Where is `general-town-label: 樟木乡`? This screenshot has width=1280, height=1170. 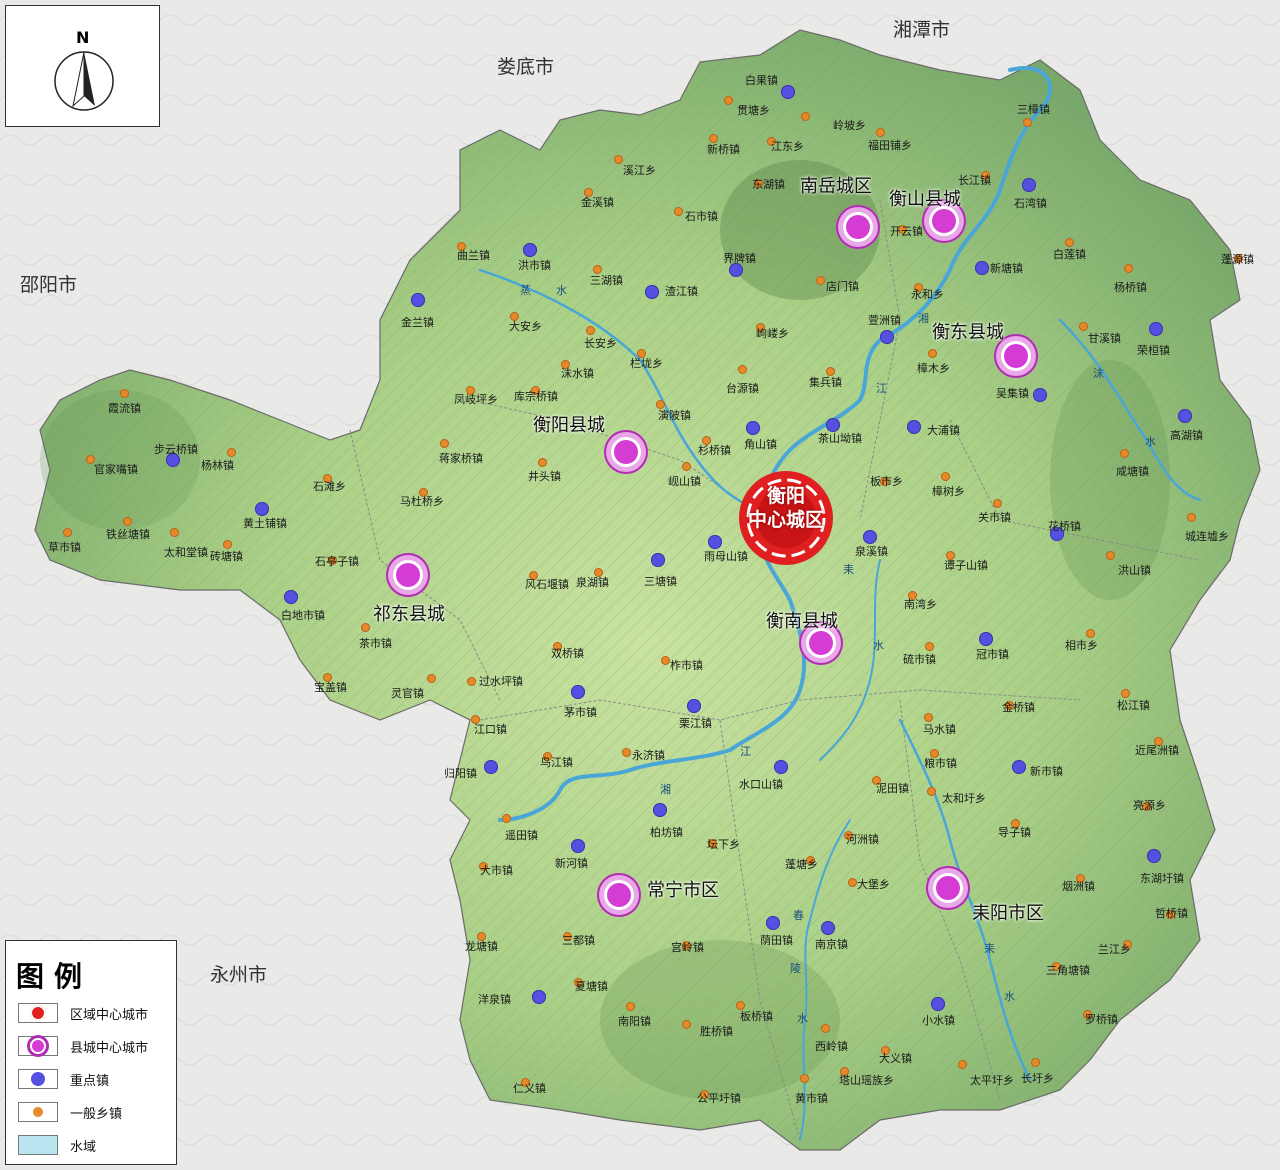
general-town-label: 樟木乡 is located at coordinates (933, 368).